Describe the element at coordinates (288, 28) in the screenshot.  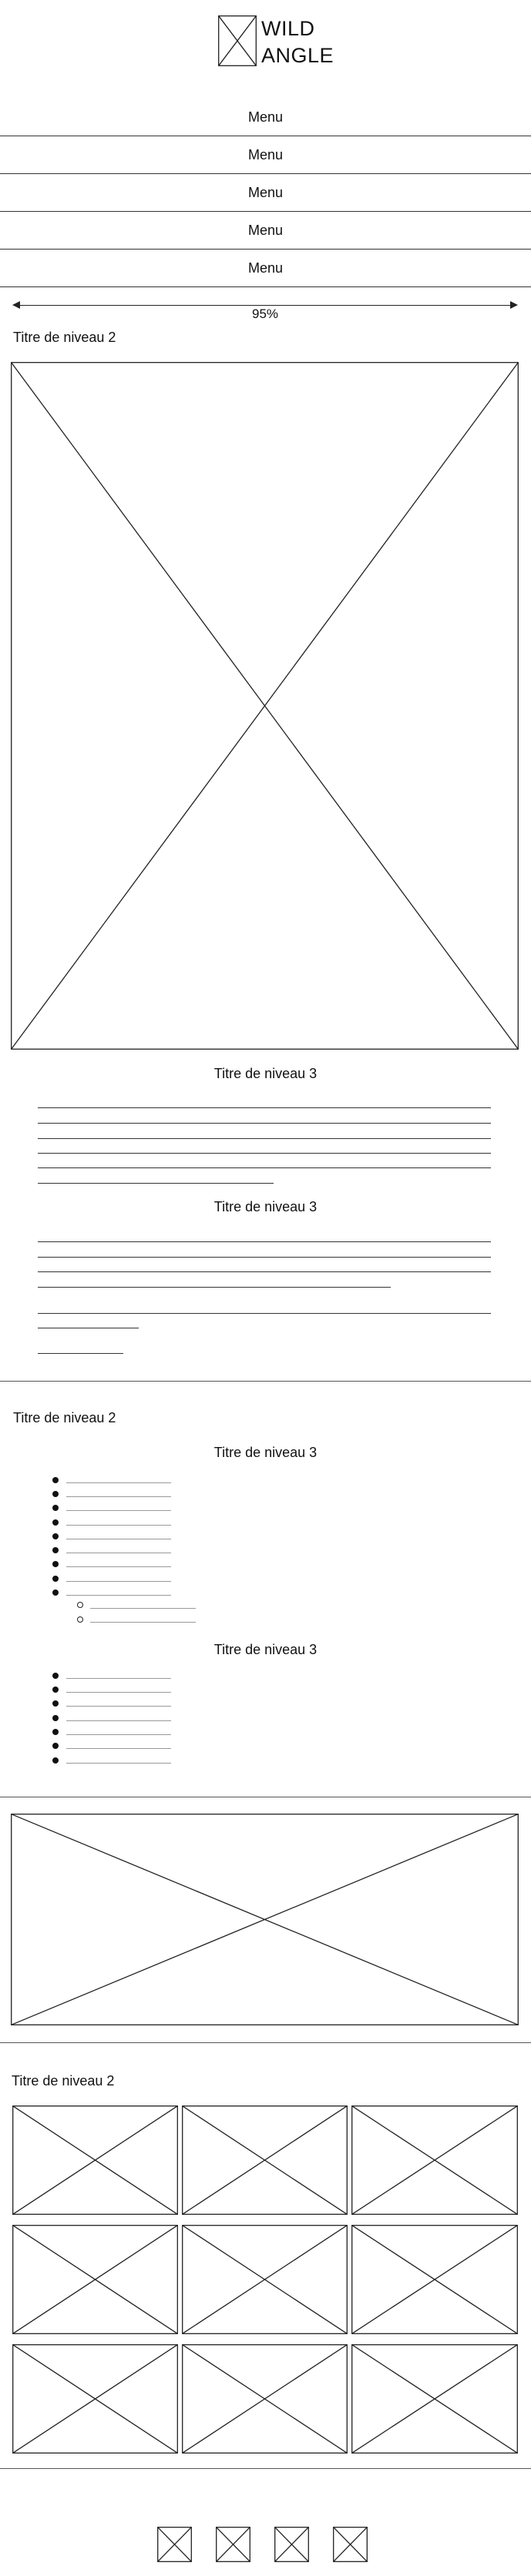
I see `logo-line-1: WILD` at that location.